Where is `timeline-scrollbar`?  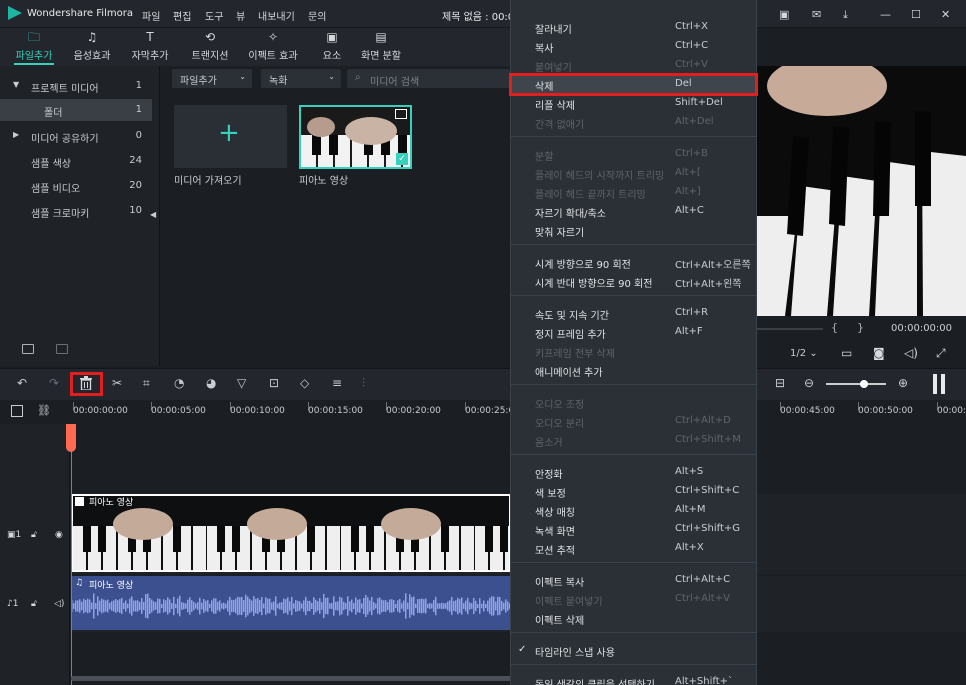 timeline-scrollbar is located at coordinates (291, 678).